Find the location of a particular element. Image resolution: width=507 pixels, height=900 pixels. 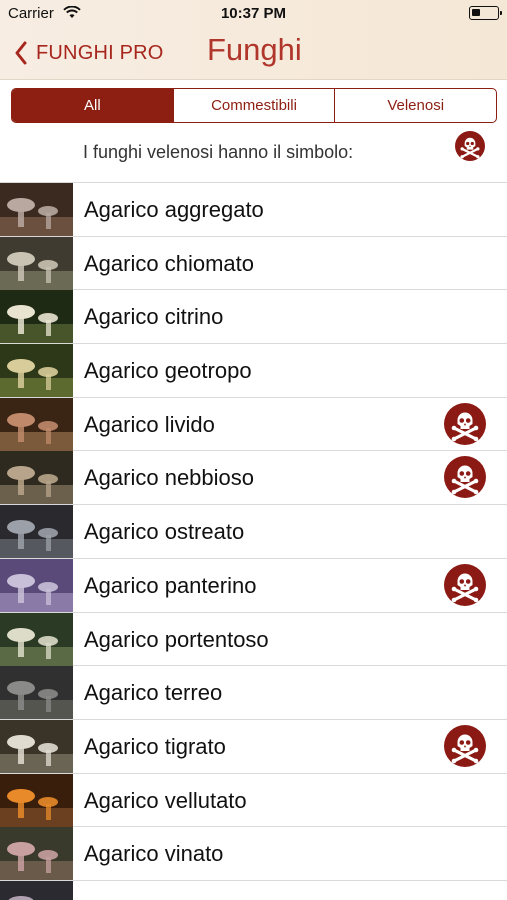

list-item: Agarico livido is located at coordinates (253, 424).